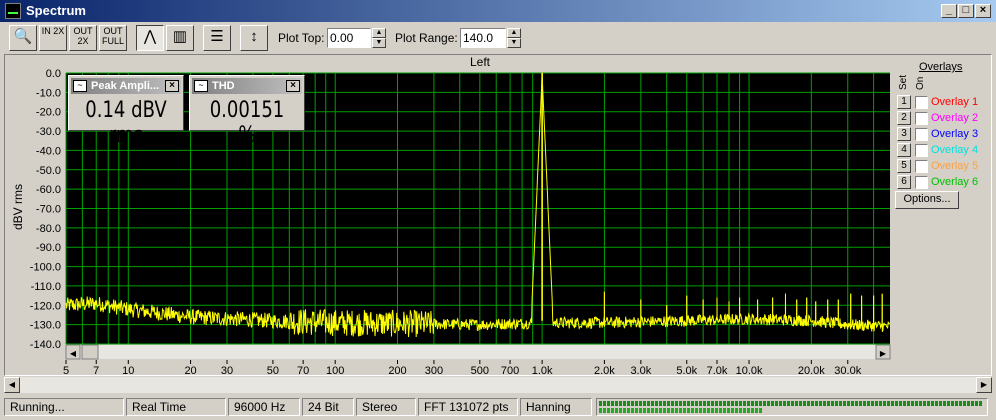  Describe the element at coordinates (66, 371) in the screenshot. I see `x-tick-label: 5` at that location.